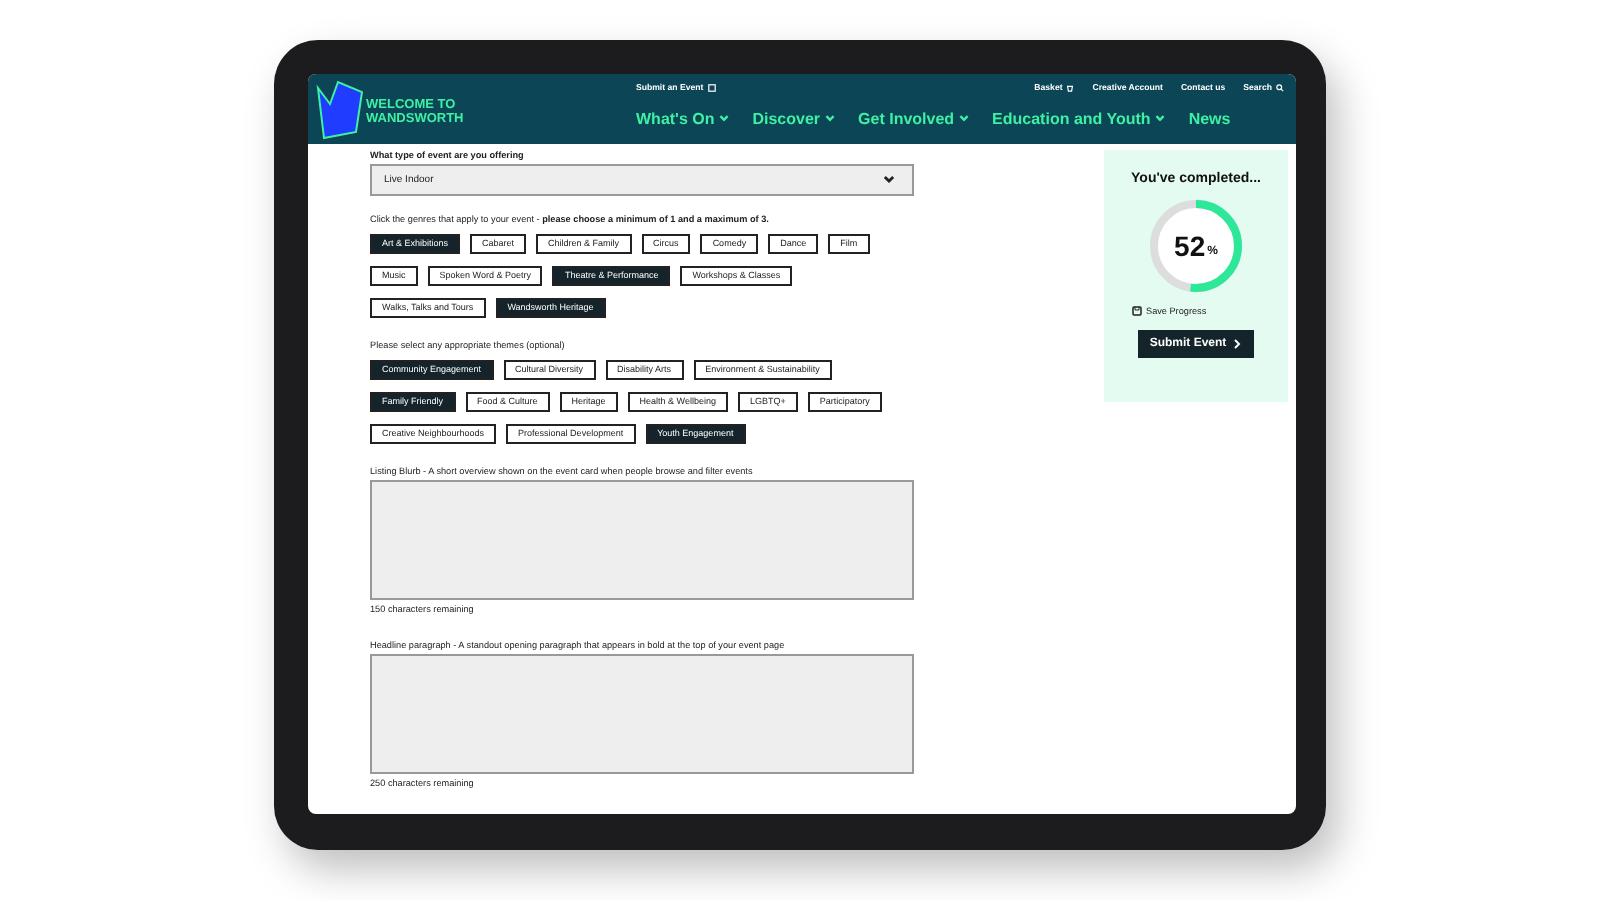 The image size is (1600, 900). I want to click on percent-value: 52, so click(1190, 246).